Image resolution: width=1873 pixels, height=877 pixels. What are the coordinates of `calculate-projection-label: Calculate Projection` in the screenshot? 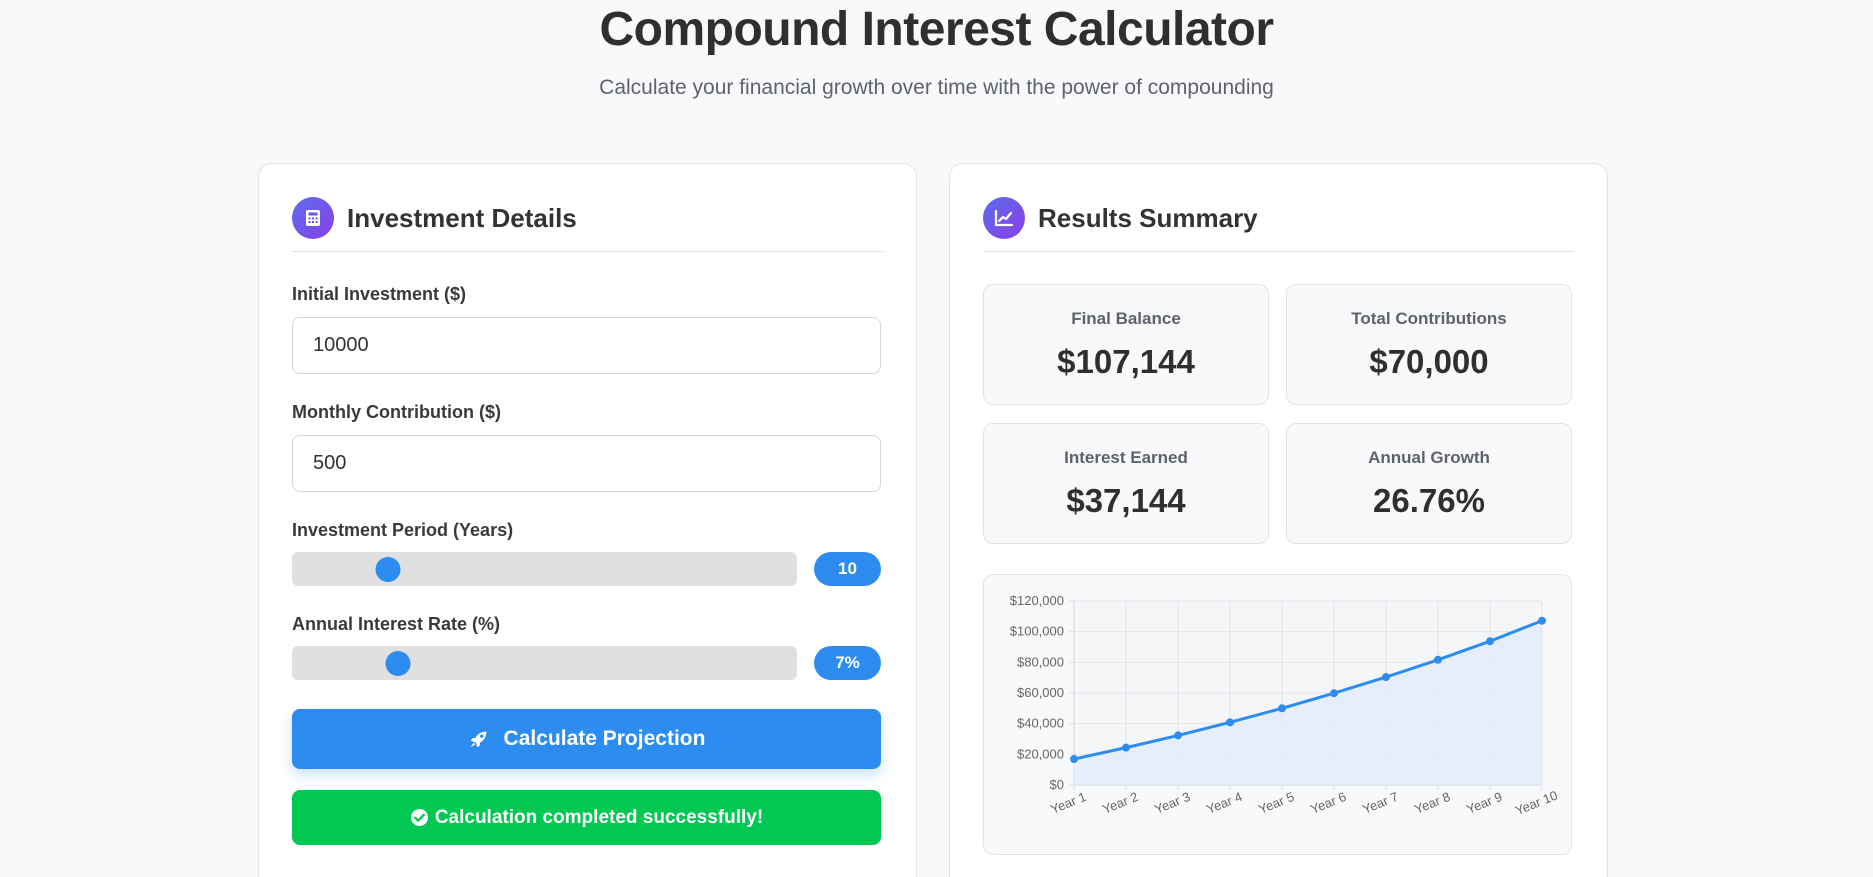 It's located at (604, 738).